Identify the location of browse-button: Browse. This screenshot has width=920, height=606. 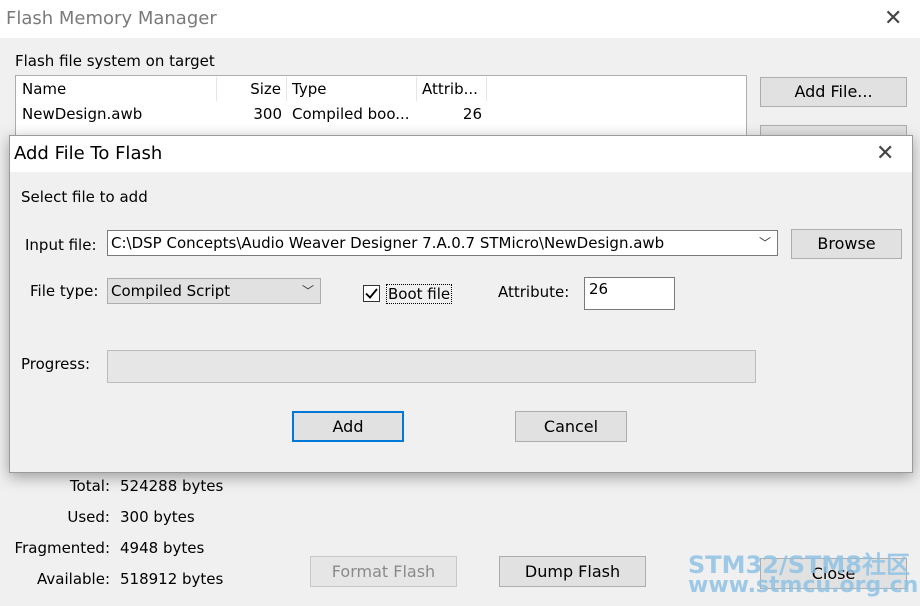
(846, 244).